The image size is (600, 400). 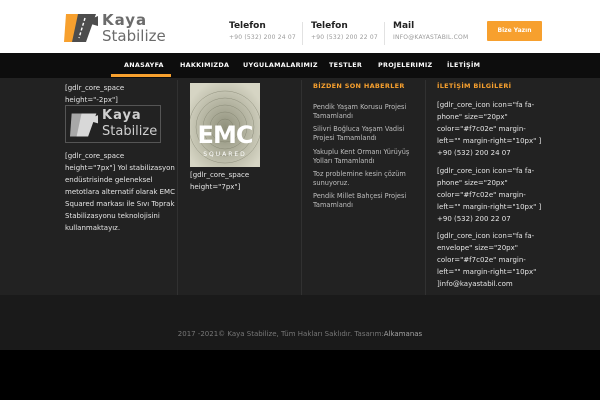 What do you see at coordinates (262, 38) in the screenshot?
I see `contact-value: +90 (532) 200 24 07` at bounding box center [262, 38].